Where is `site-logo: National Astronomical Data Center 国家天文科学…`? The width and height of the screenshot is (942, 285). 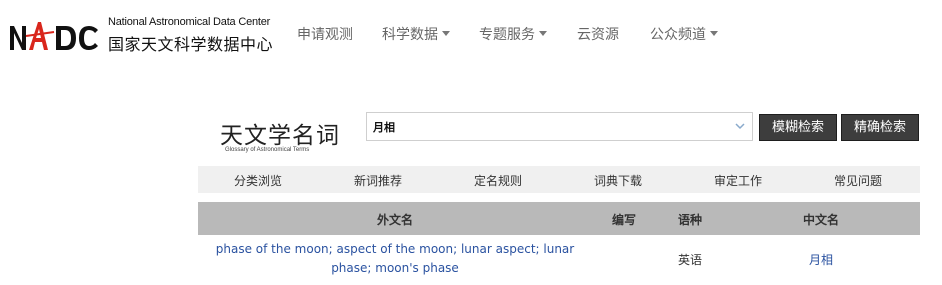
site-logo: National Astronomical Data Center 国家天文科学… is located at coordinates (141, 37).